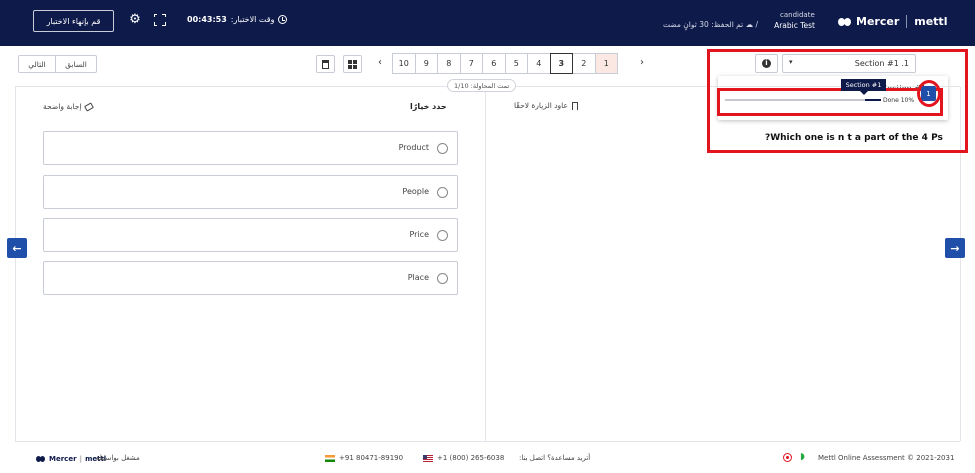  Describe the element at coordinates (250, 148) in the screenshot. I see `answer-option: Product` at that location.